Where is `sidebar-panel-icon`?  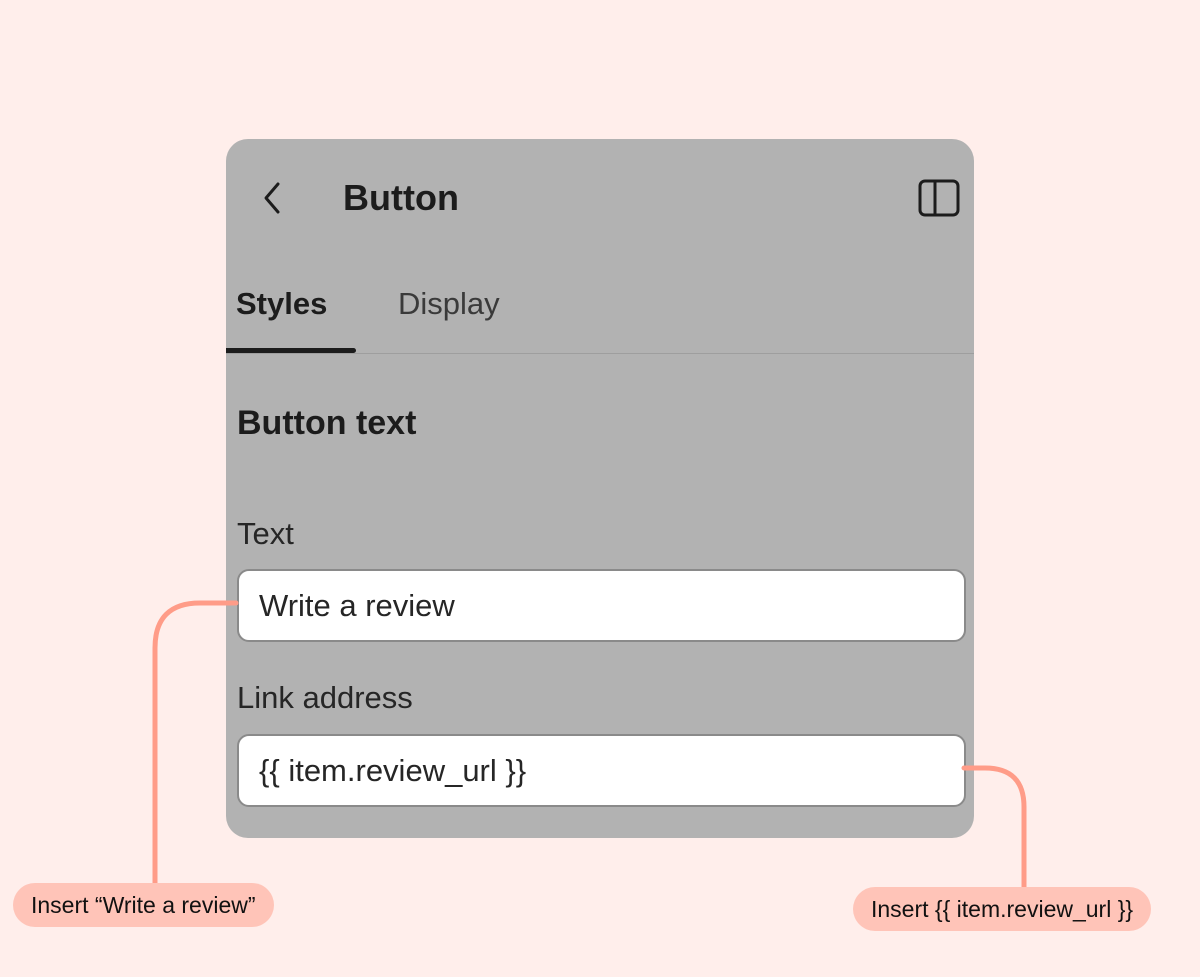
sidebar-panel-icon is located at coordinates (939, 198).